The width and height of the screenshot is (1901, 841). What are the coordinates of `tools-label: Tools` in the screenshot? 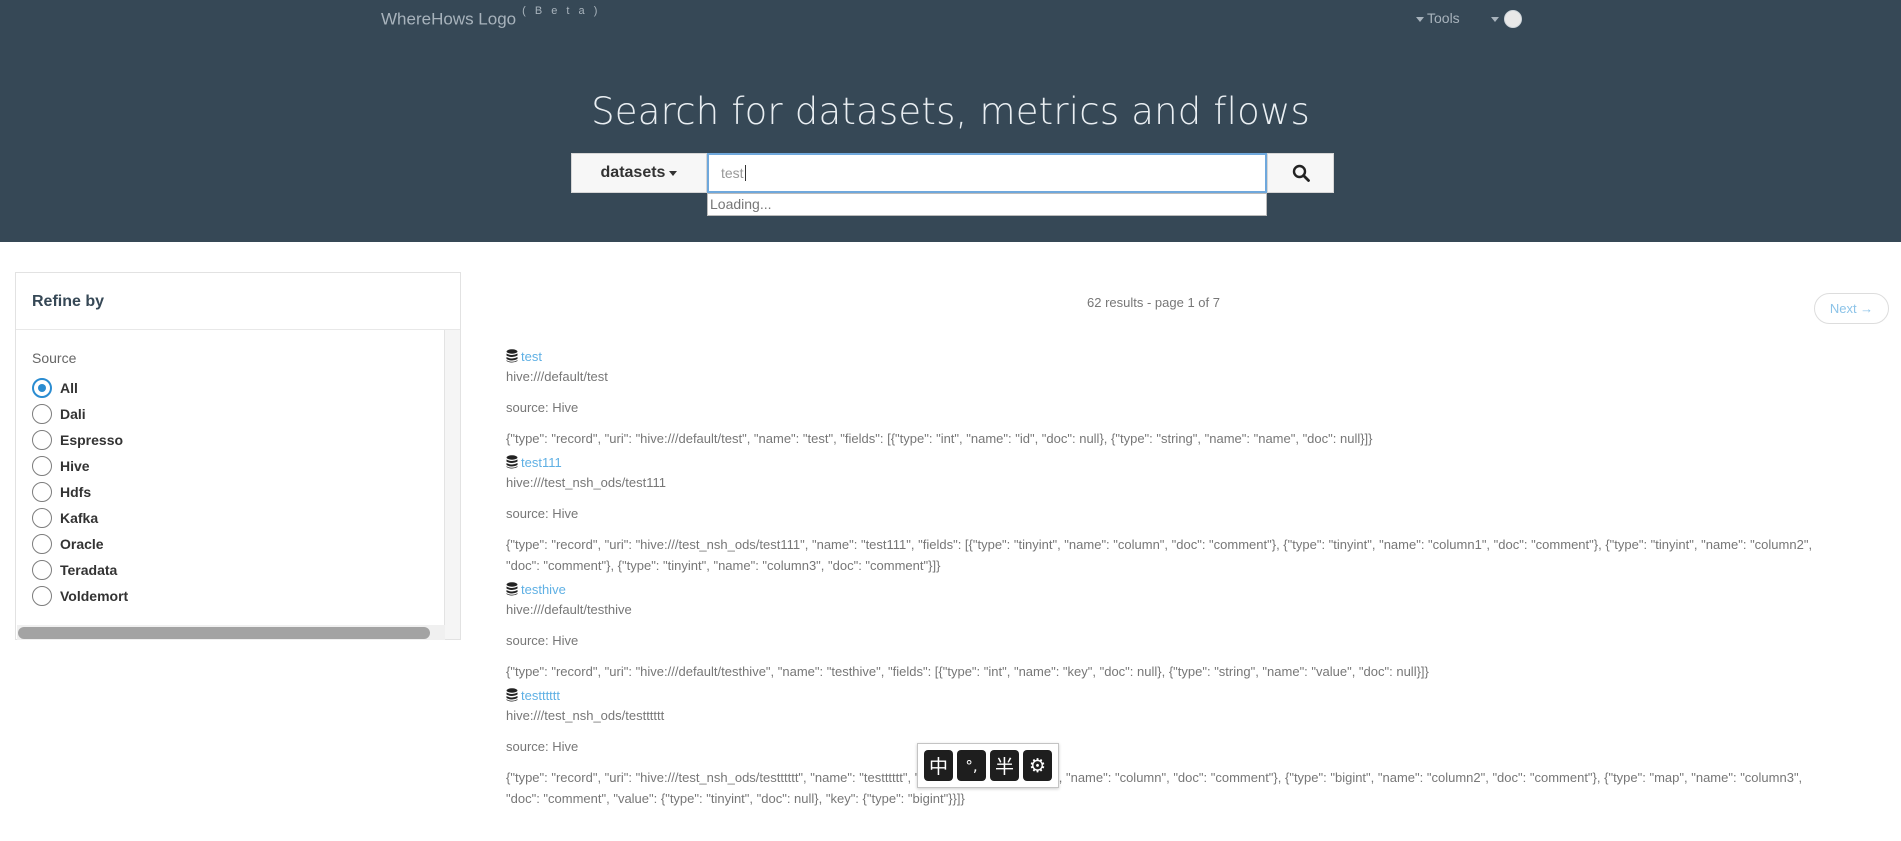 It's located at (1443, 18).